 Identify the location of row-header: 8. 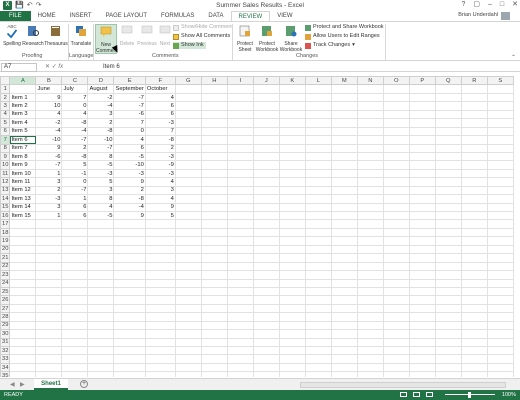
(5, 148).